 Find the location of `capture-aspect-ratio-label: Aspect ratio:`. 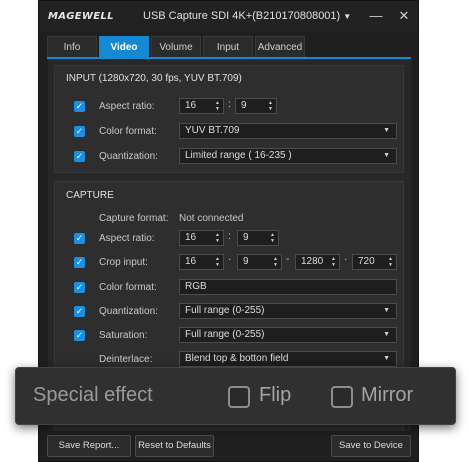

capture-aspect-ratio-label: Aspect ratio: is located at coordinates (127, 238).